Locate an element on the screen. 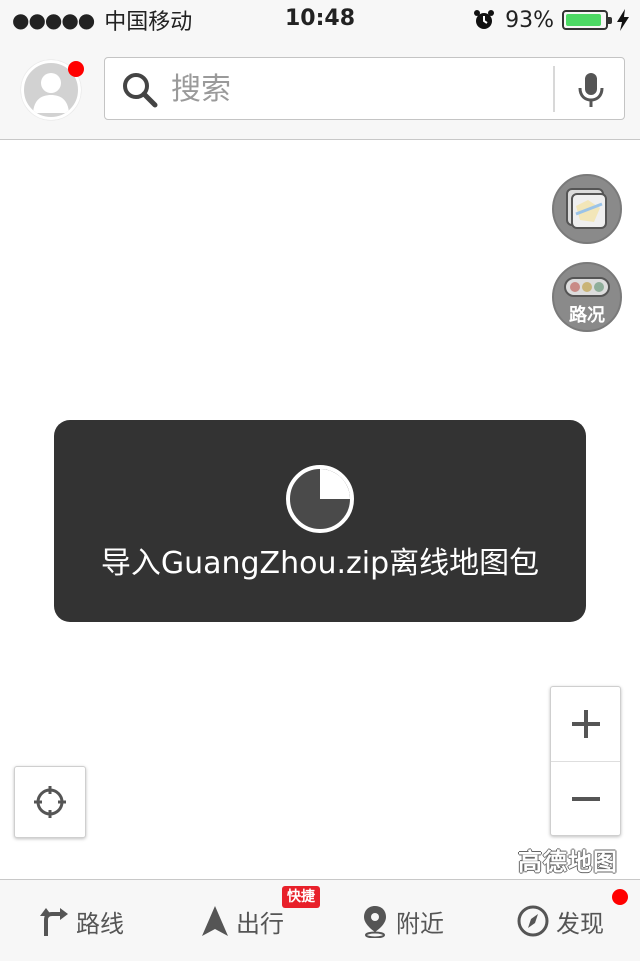 This screenshot has width=640, height=961. tab-nearby: 附近 is located at coordinates (400, 920).